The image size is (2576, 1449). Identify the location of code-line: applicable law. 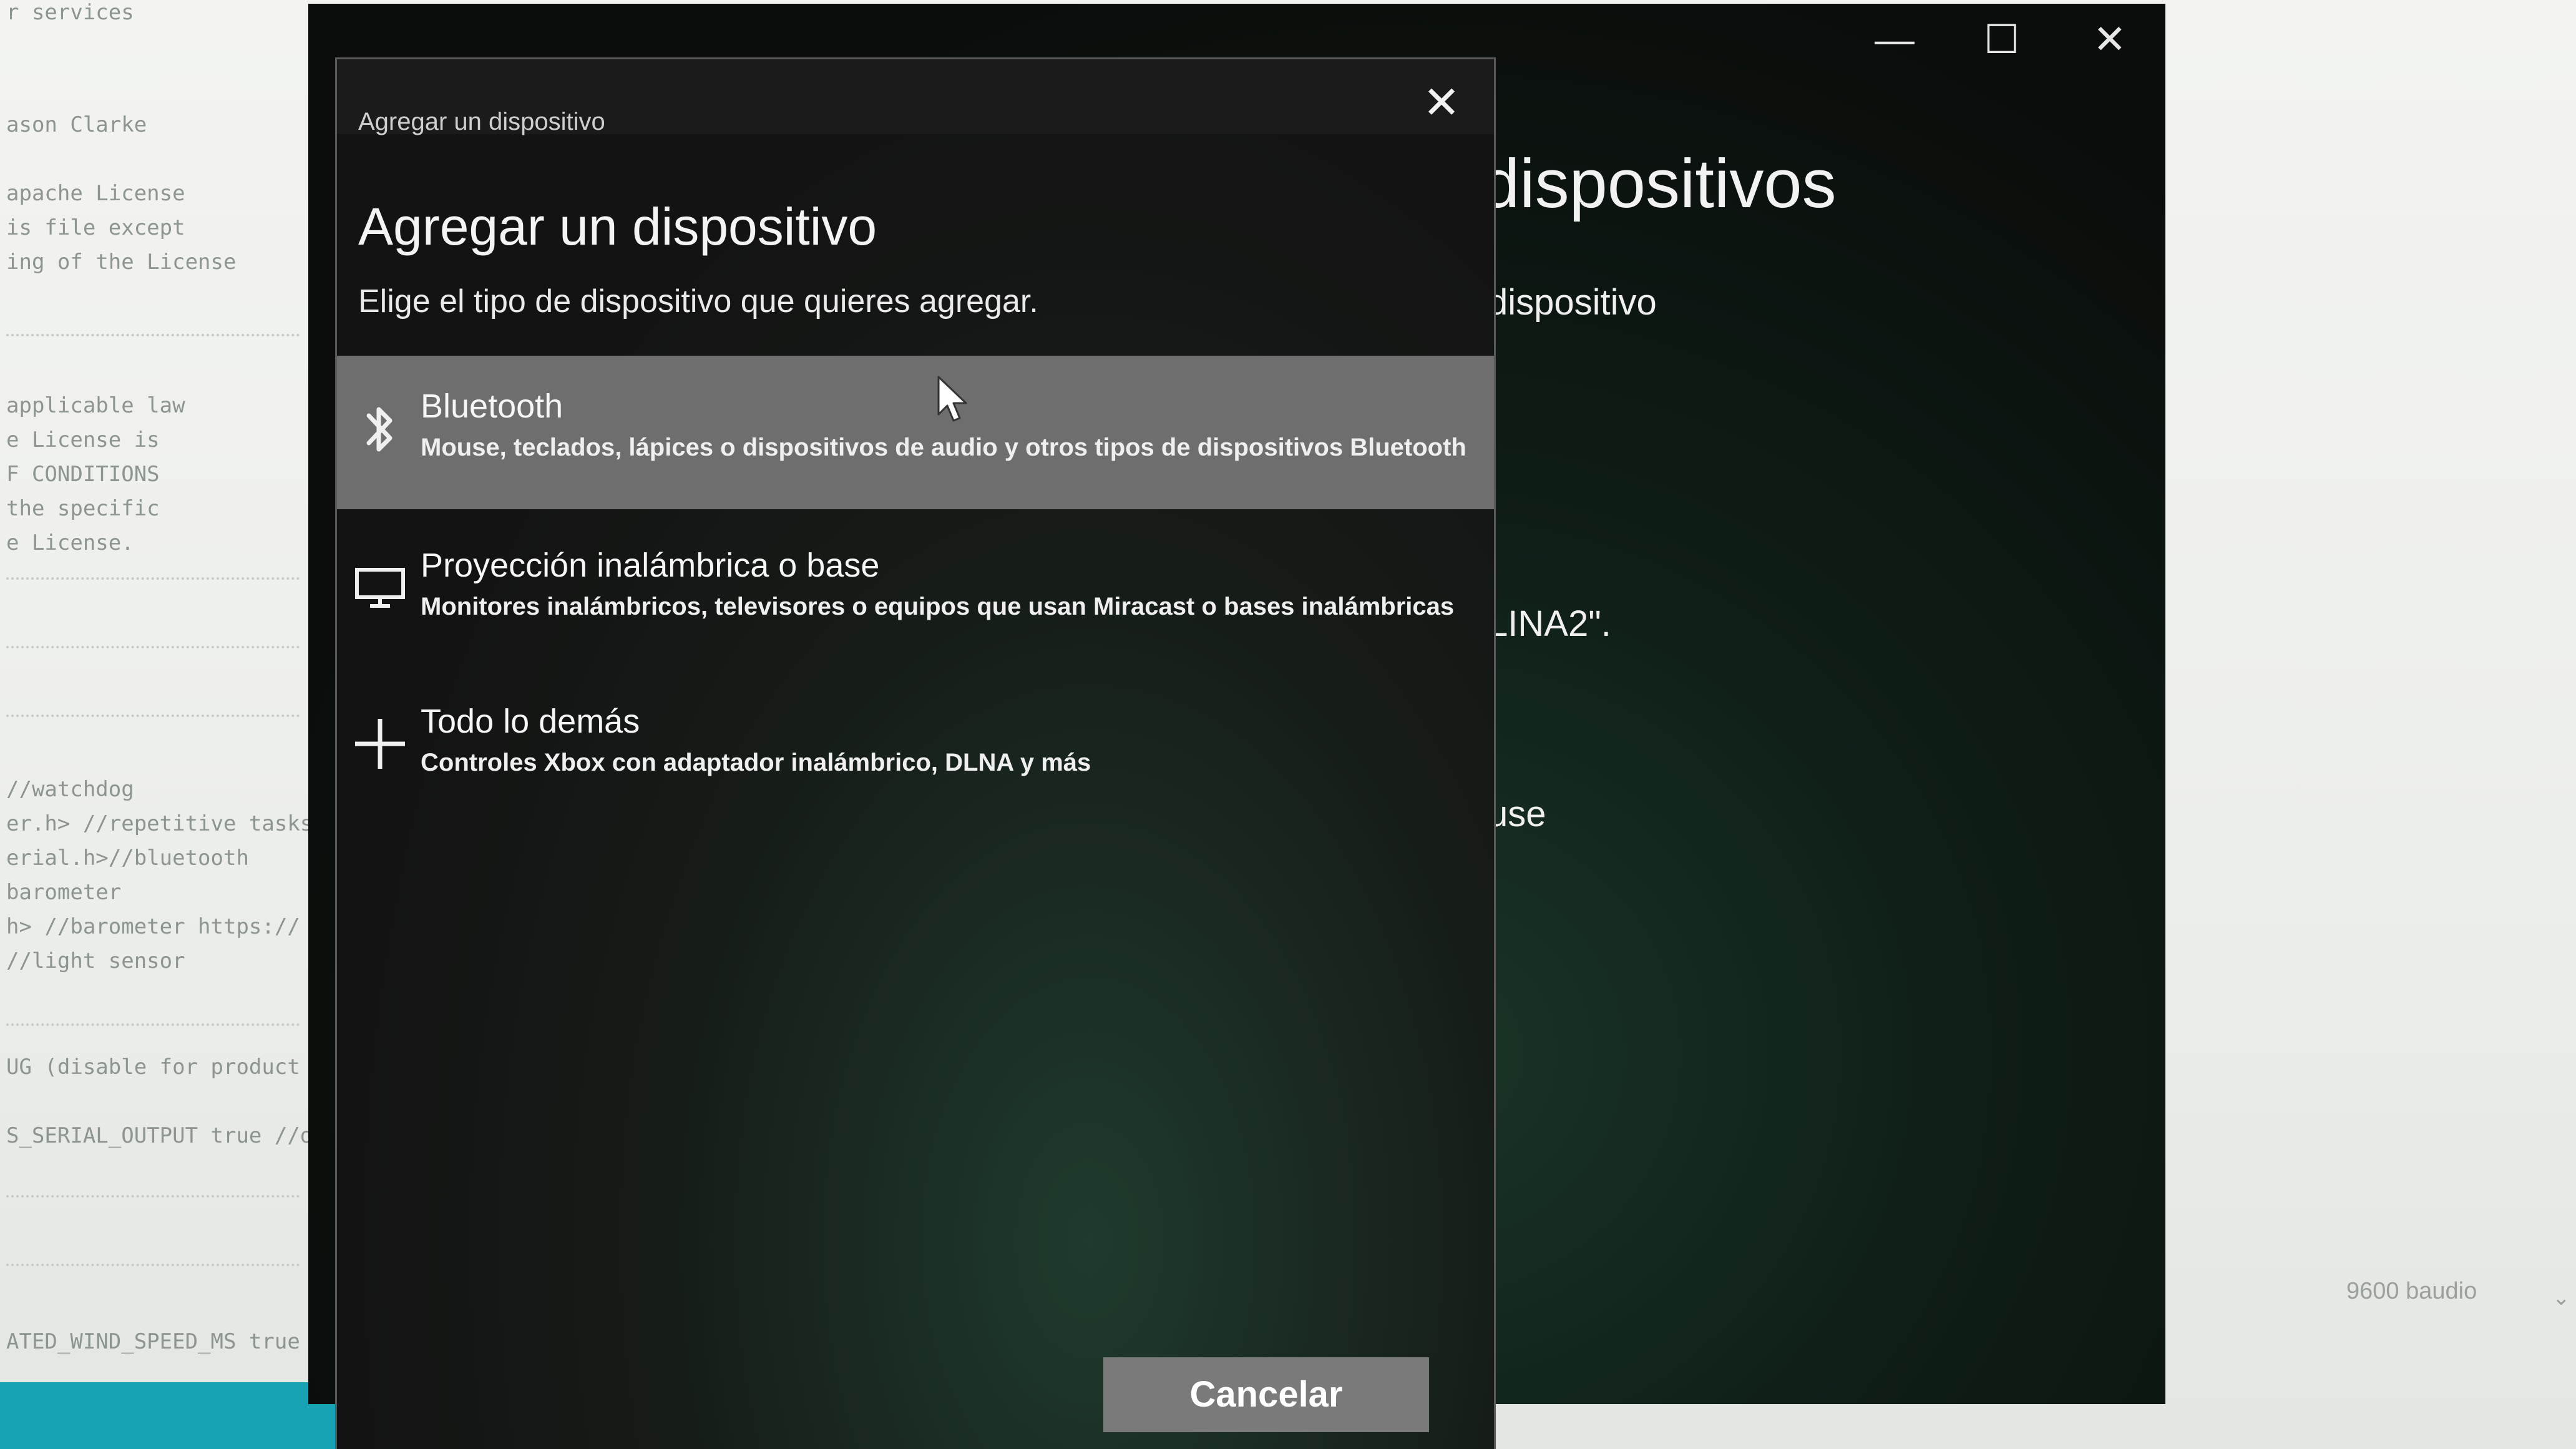
(95, 405).